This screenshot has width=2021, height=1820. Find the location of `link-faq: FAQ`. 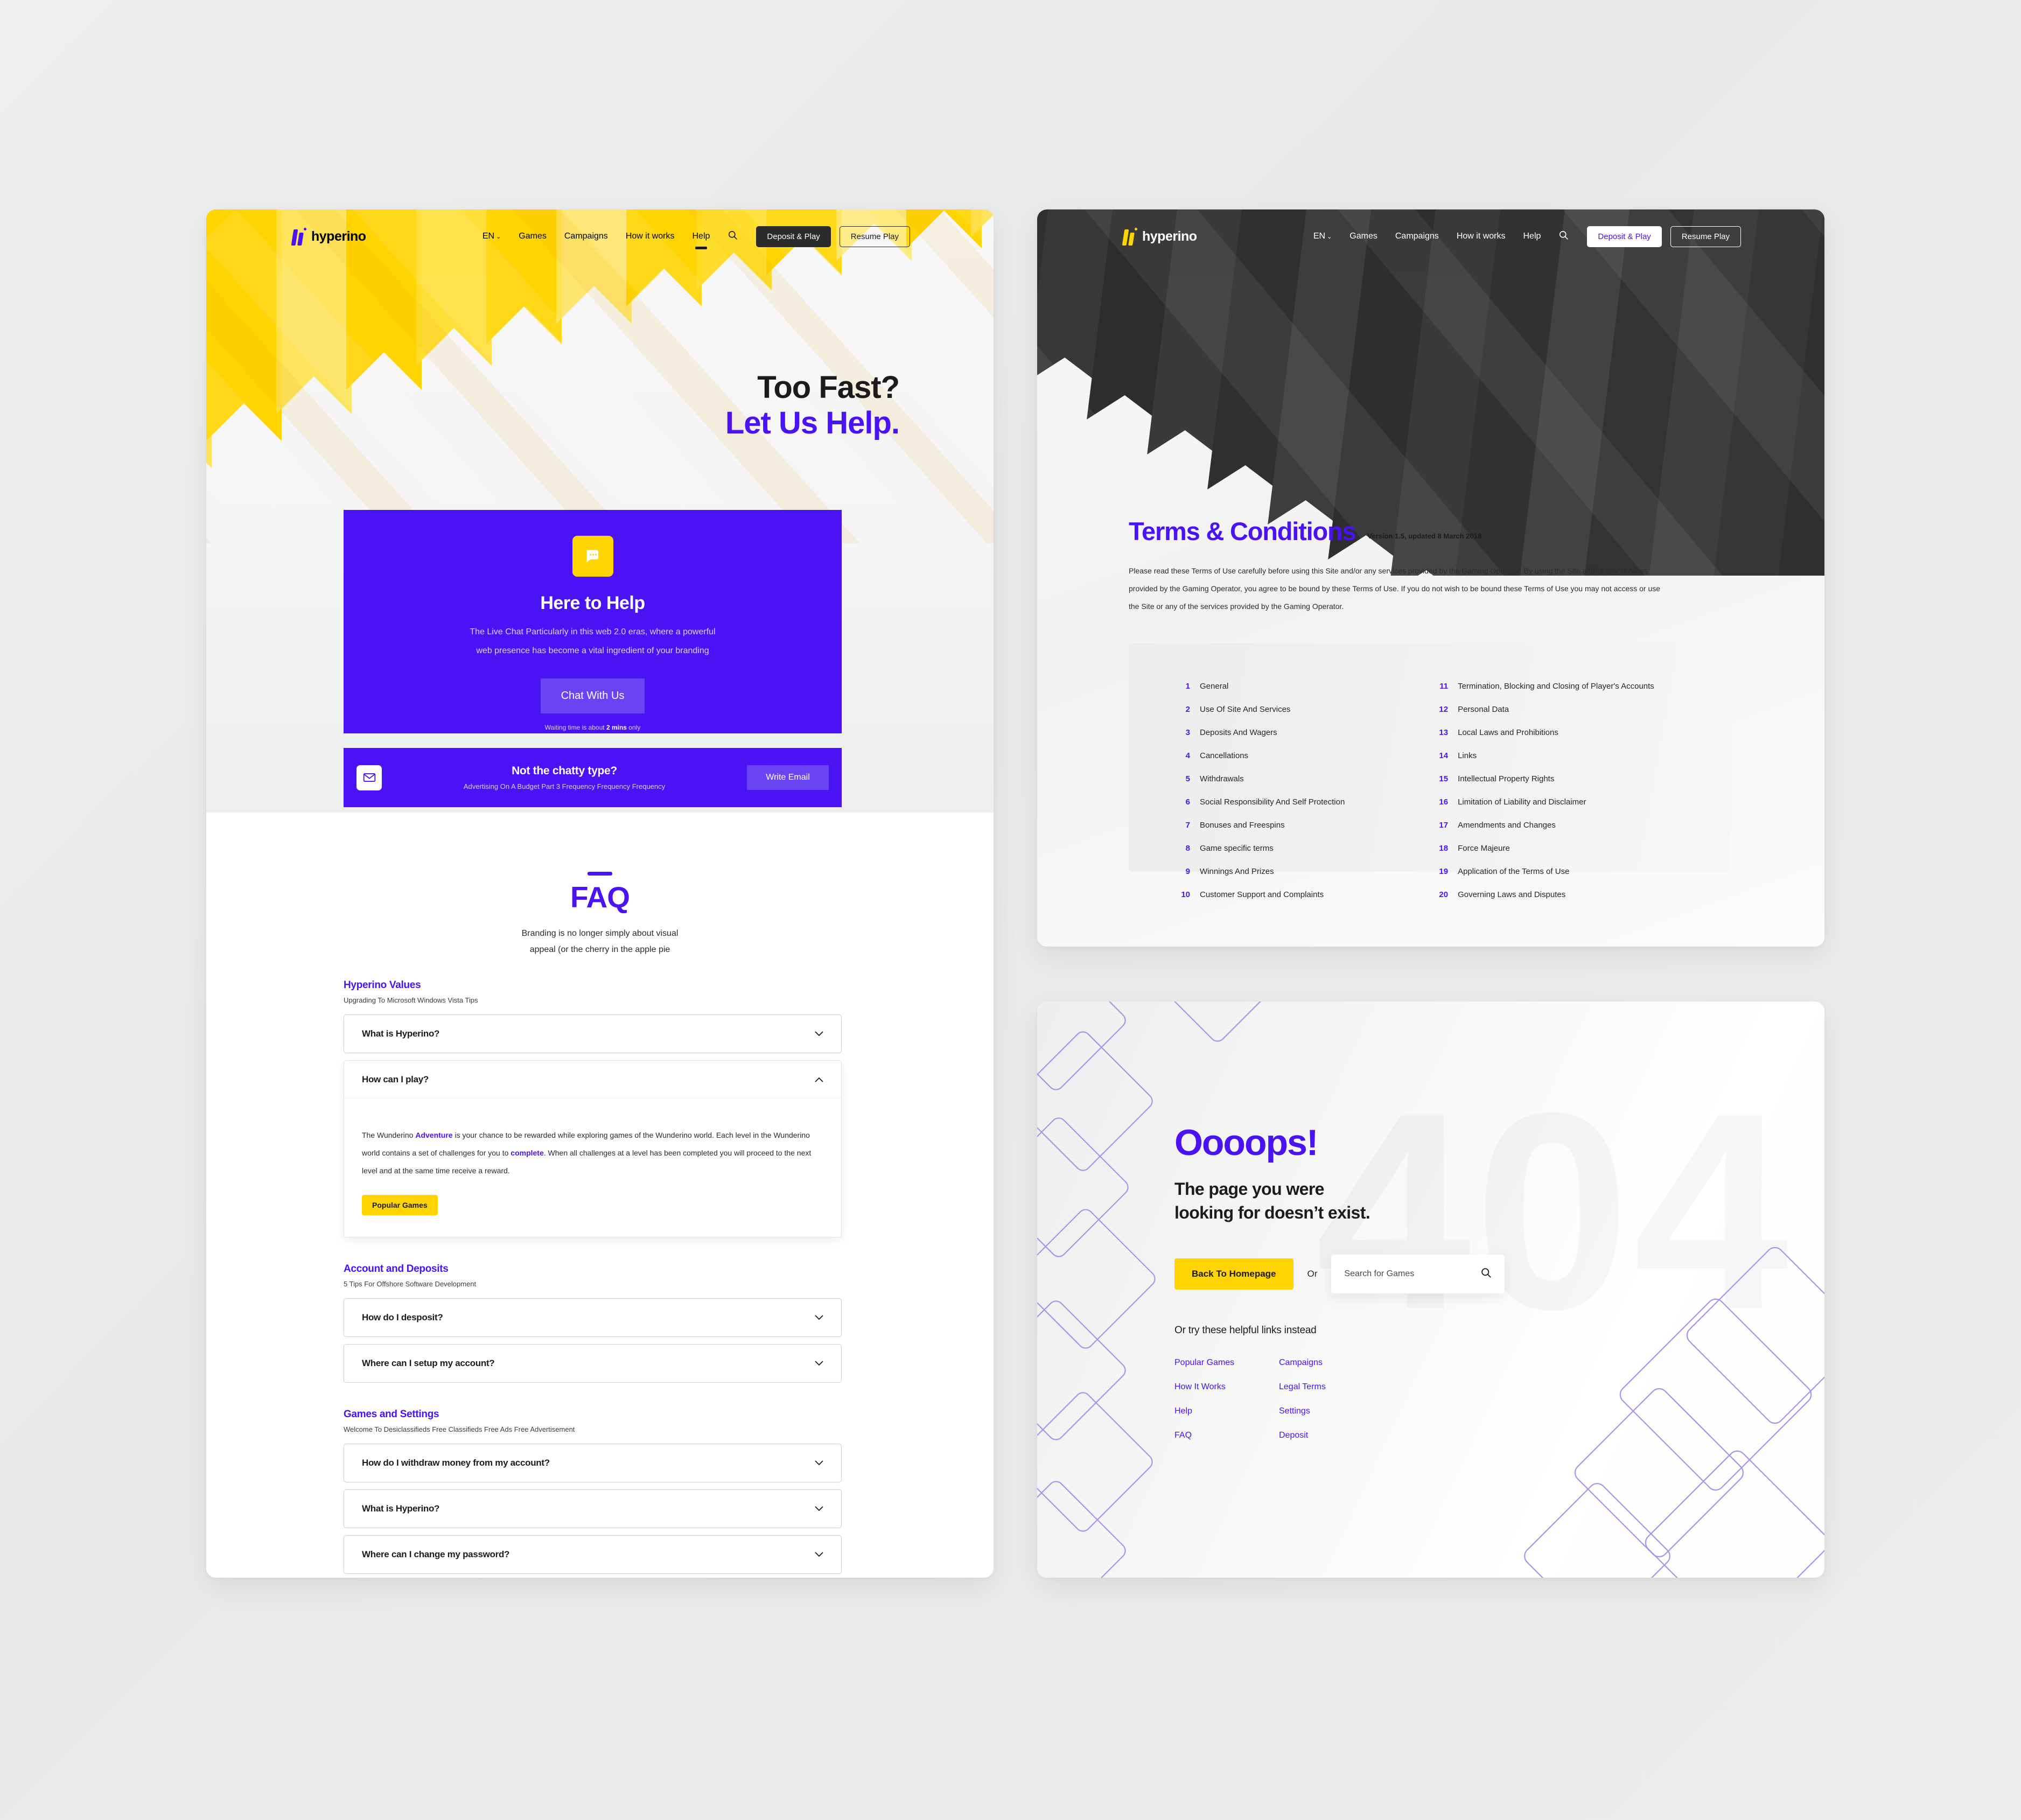

link-faq: FAQ is located at coordinates (1227, 1435).